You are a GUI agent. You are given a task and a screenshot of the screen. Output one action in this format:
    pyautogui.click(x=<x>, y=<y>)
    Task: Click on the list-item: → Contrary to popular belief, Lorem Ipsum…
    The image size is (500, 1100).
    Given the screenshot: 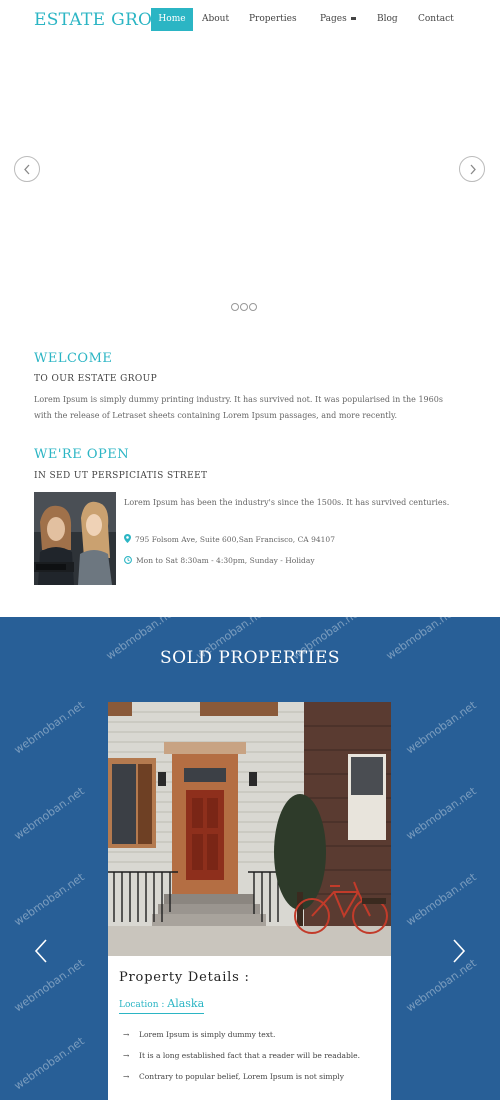 What is the action you would take?
    pyautogui.click(x=251, y=1076)
    